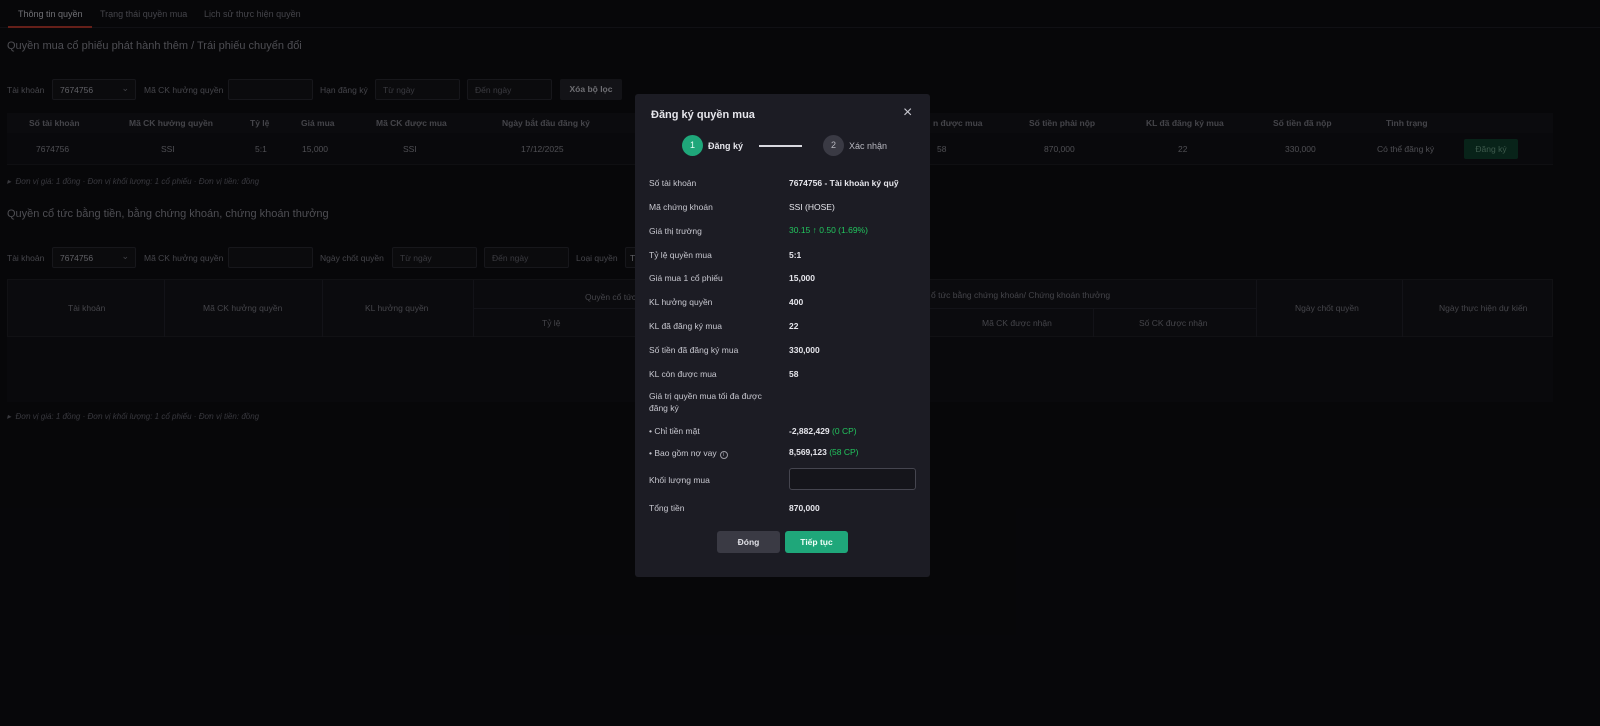  I want to click on entitled-label: KL hưởng quyền, so click(681, 302).